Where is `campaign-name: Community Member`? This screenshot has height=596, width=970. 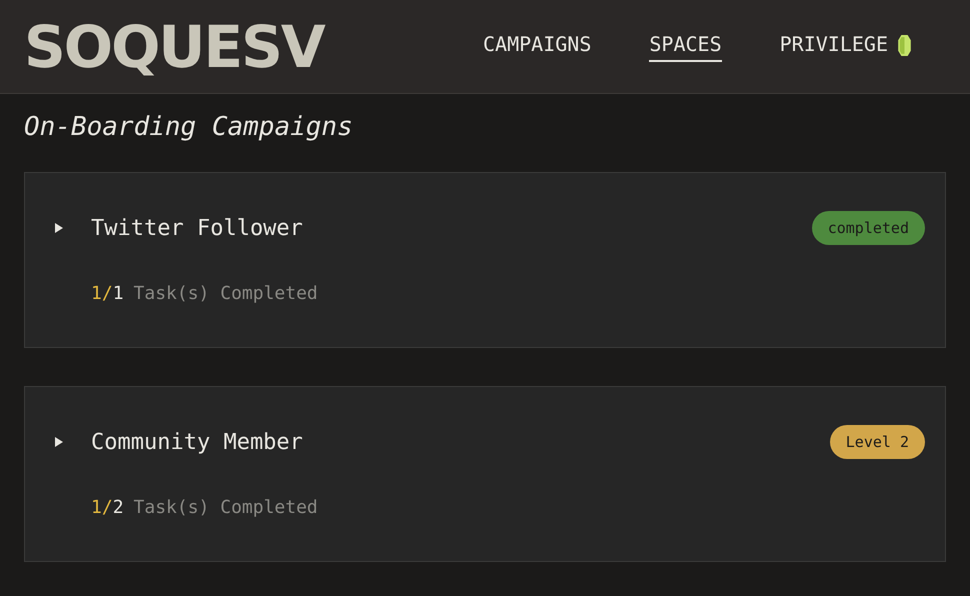
campaign-name: Community Member is located at coordinates (197, 442).